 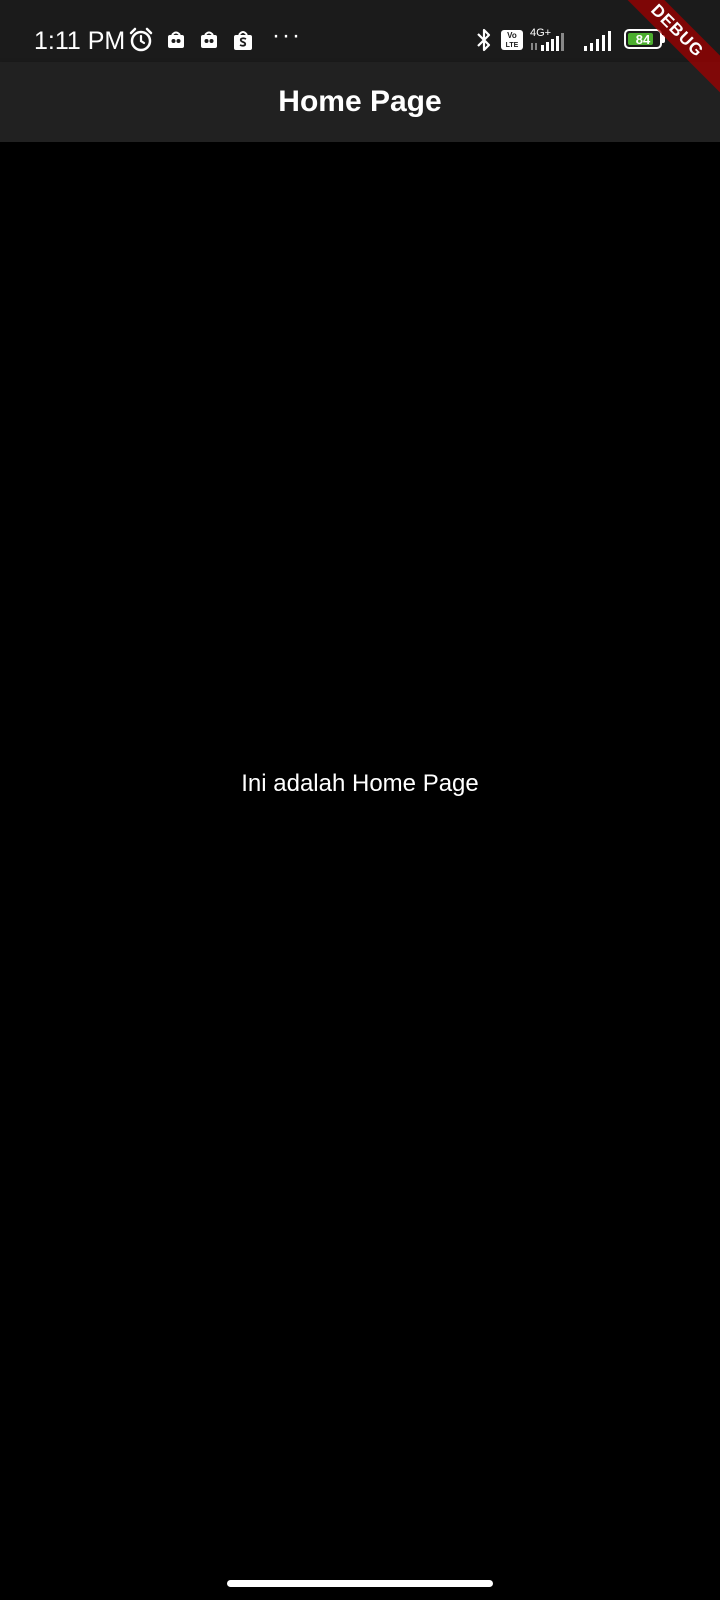 I want to click on battery-cap, so click(x=663, y=39).